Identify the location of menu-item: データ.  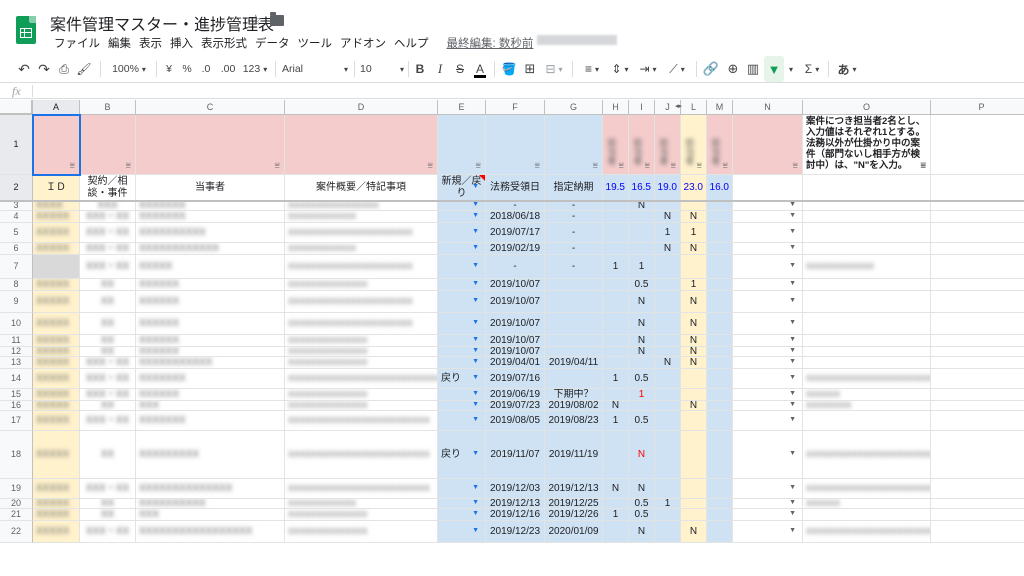
(272, 43).